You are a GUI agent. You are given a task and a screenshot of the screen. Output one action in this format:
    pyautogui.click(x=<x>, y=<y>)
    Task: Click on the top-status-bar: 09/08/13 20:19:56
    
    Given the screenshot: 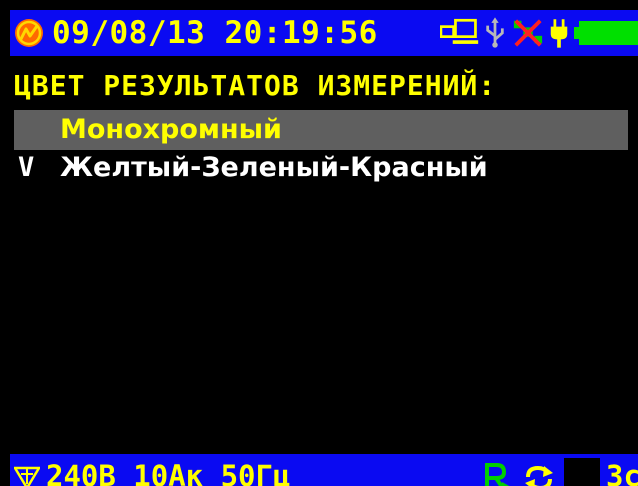 What is the action you would take?
    pyautogui.click(x=324, y=33)
    